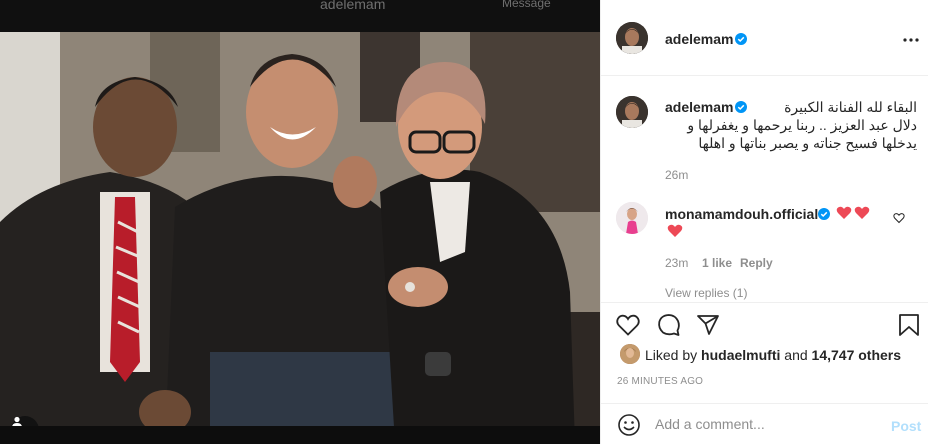  What do you see at coordinates (706, 293) in the screenshot?
I see `view-replies-button: View replies (1)` at bounding box center [706, 293].